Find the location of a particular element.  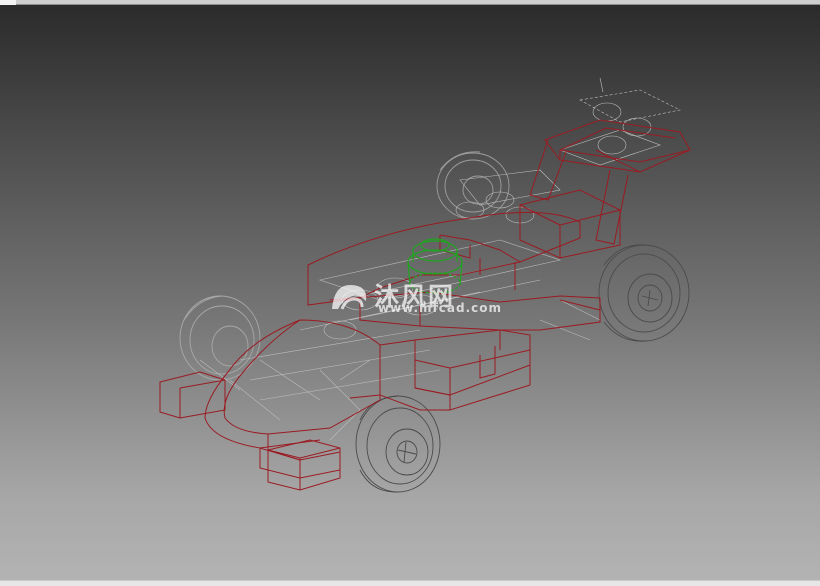

watermark-url-text: www.mfcad.com is located at coordinates (440, 308).